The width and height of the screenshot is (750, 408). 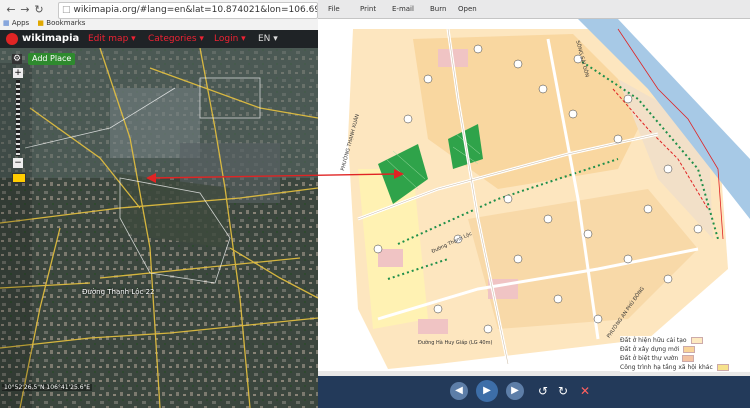 I want to click on menu-email: E-mail, so click(x=403, y=9).